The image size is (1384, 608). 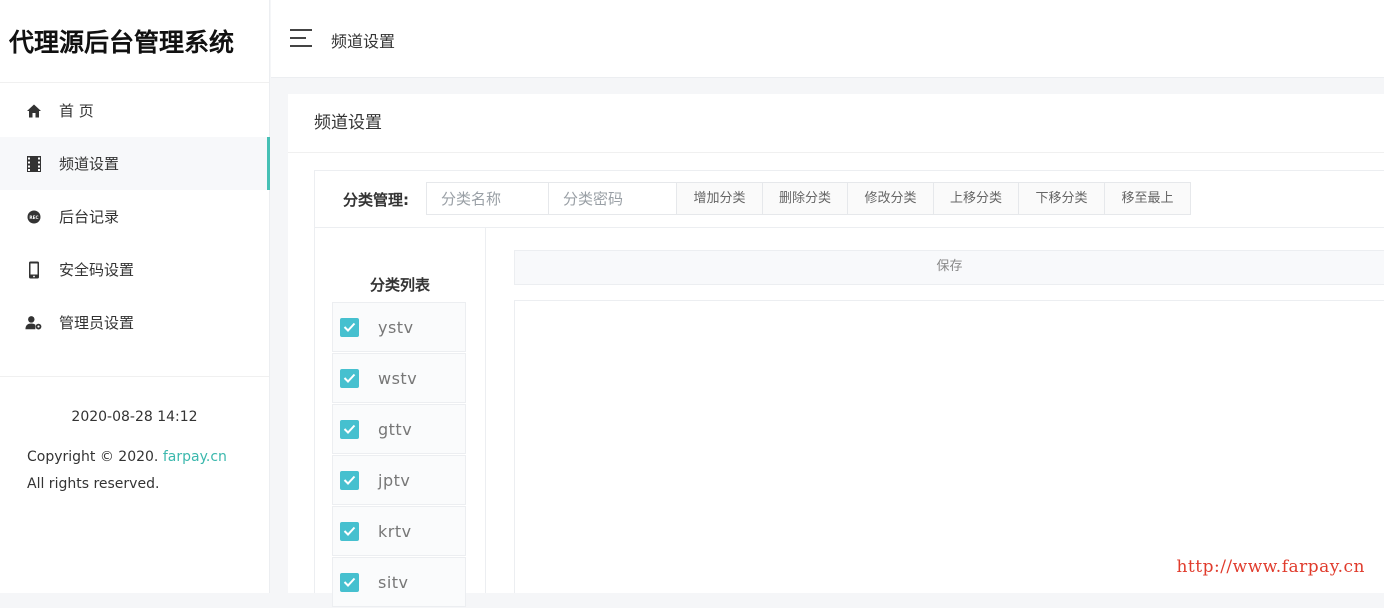 I want to click on category-password-input, so click(x=612, y=198).